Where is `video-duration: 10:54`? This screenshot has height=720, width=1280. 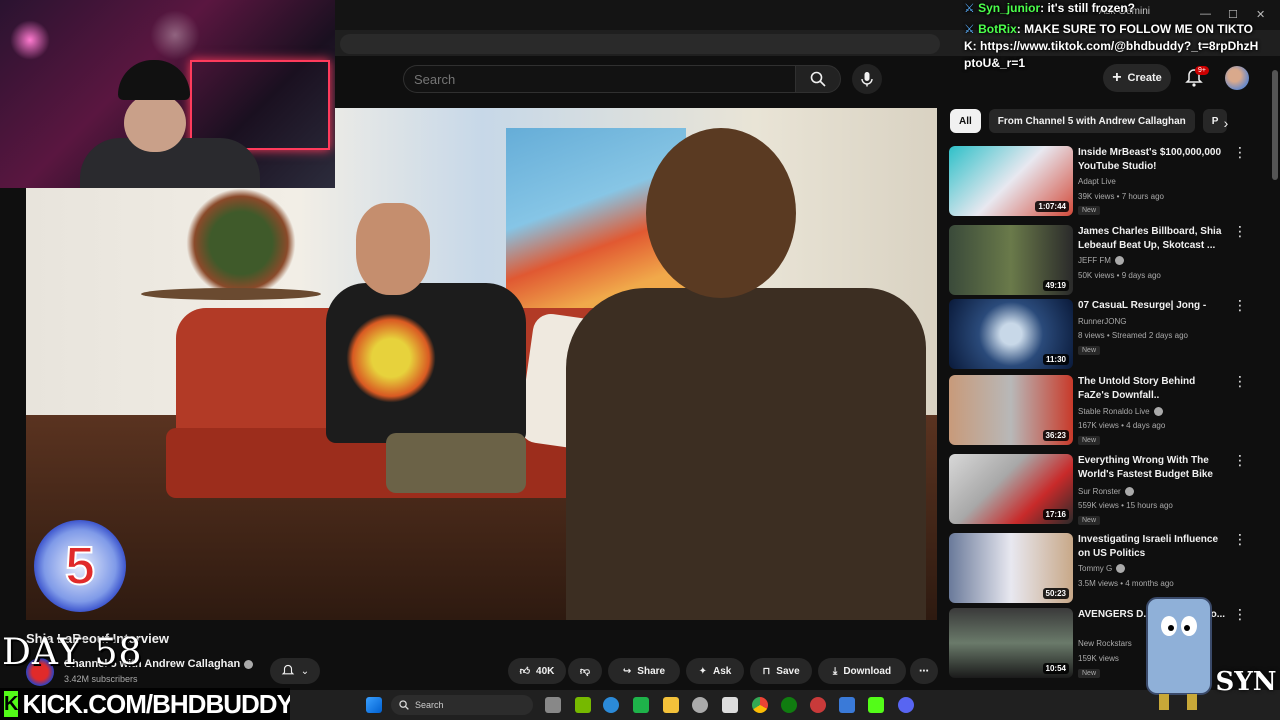
video-duration: 10:54 is located at coordinates (1055, 668).